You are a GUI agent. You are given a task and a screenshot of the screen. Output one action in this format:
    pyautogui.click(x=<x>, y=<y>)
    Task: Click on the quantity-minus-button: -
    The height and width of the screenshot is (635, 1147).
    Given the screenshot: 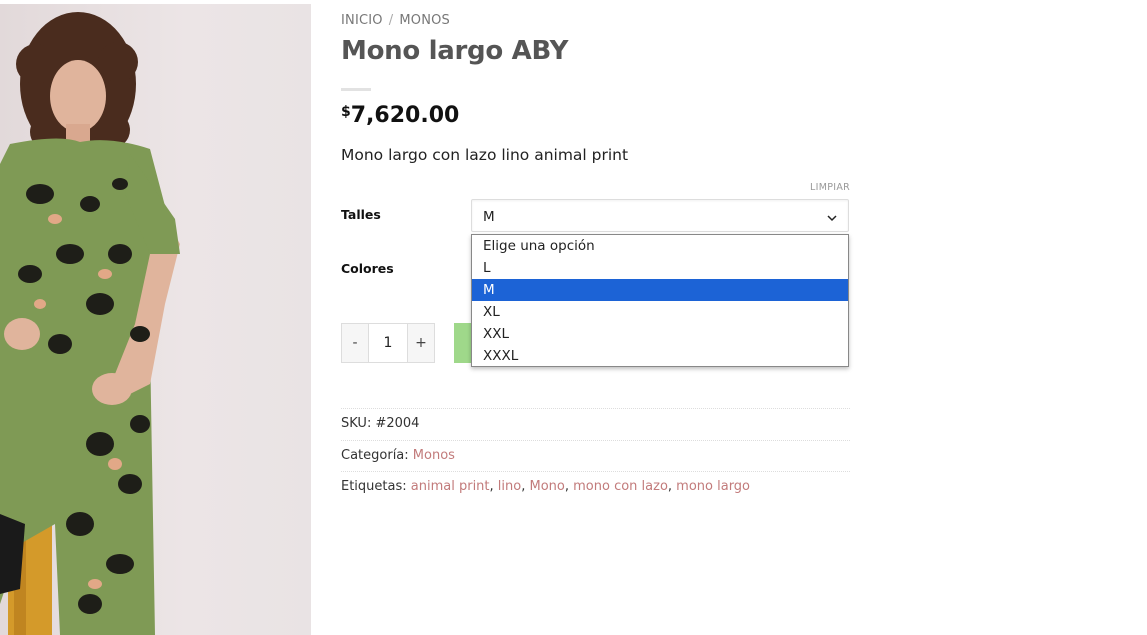 What is the action you would take?
    pyautogui.click(x=355, y=343)
    